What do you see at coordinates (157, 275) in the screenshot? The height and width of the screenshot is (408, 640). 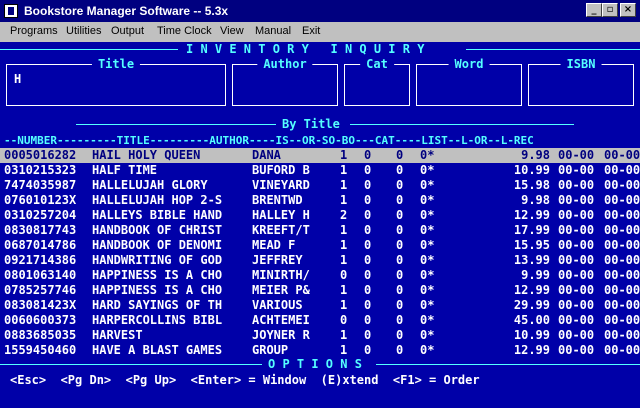 I see `cell-title: HAPPINESS IS A CHO` at bounding box center [157, 275].